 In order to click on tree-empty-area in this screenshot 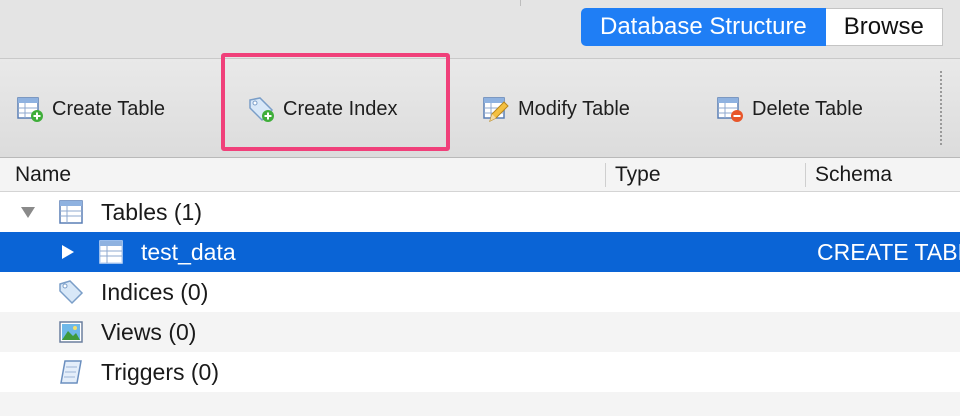, I will do `click(480, 404)`.